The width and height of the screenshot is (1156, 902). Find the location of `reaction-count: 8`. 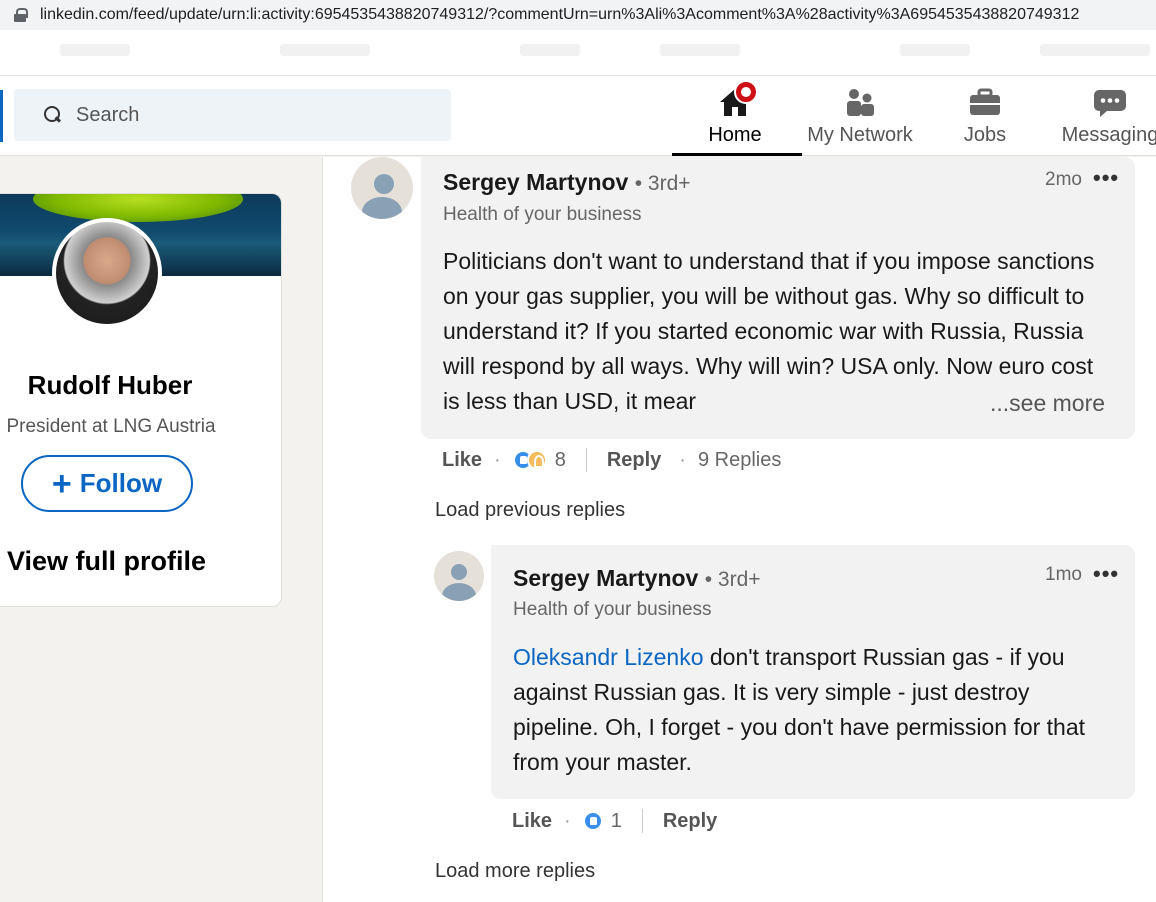

reaction-count: 8 is located at coordinates (560, 460).